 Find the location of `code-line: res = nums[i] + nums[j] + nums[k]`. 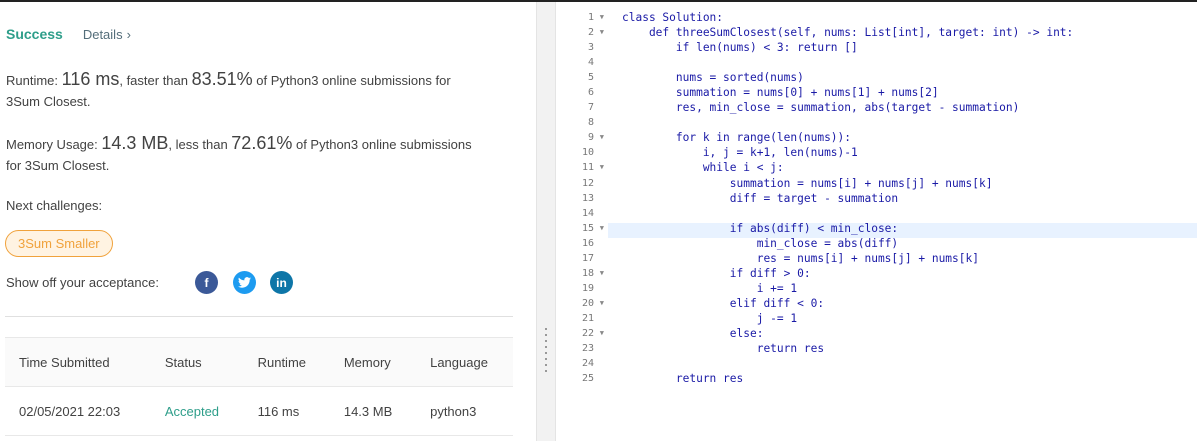

code-line: res = nums[i] + nums[j] + nums[k] is located at coordinates (909, 258).